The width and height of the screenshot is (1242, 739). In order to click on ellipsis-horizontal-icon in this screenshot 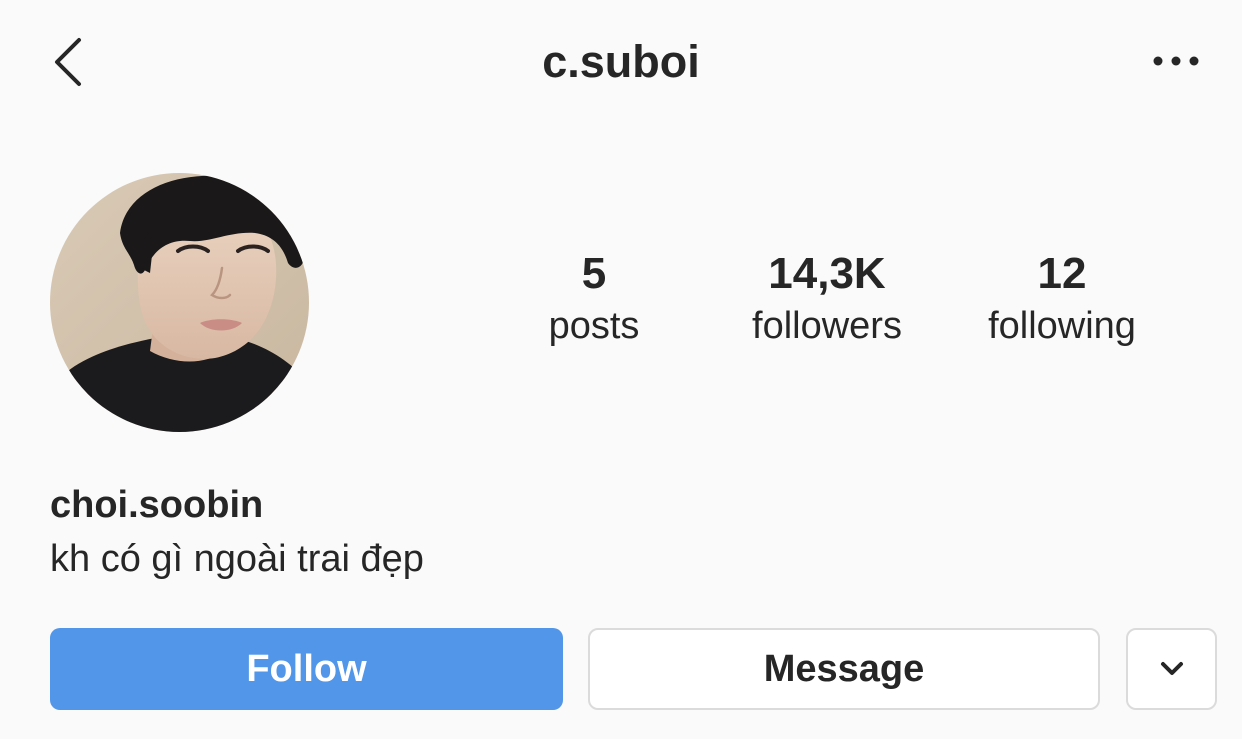, I will do `click(1176, 61)`.